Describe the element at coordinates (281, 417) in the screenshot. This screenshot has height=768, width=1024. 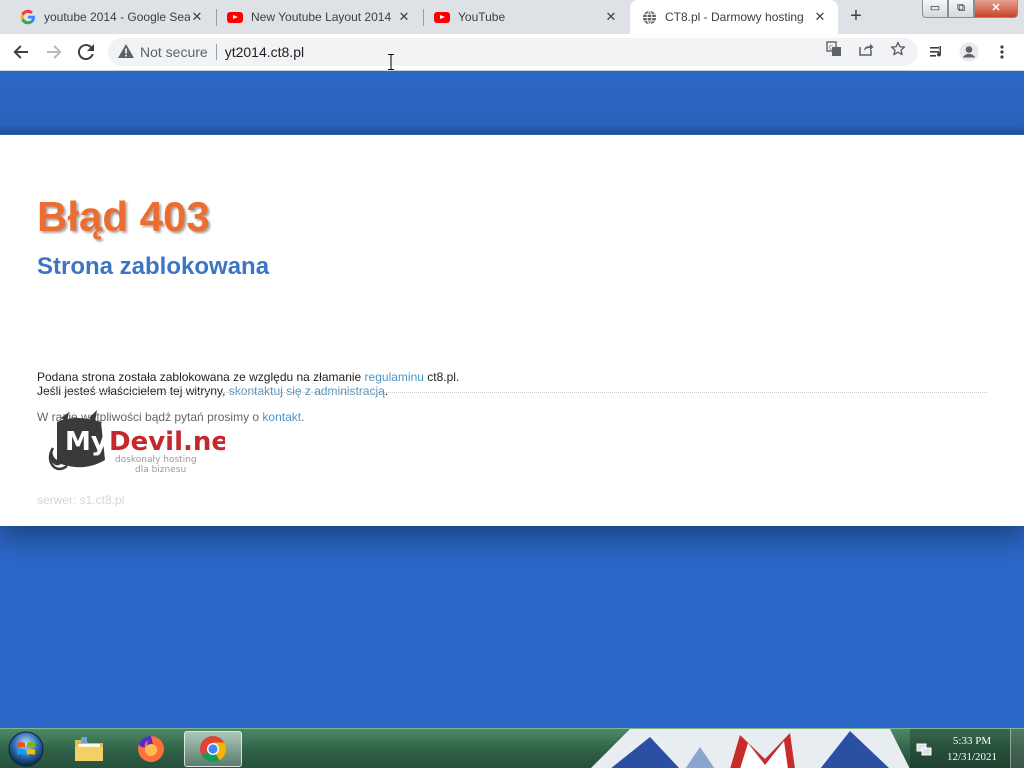
I see `contact-link: kontakt` at that location.